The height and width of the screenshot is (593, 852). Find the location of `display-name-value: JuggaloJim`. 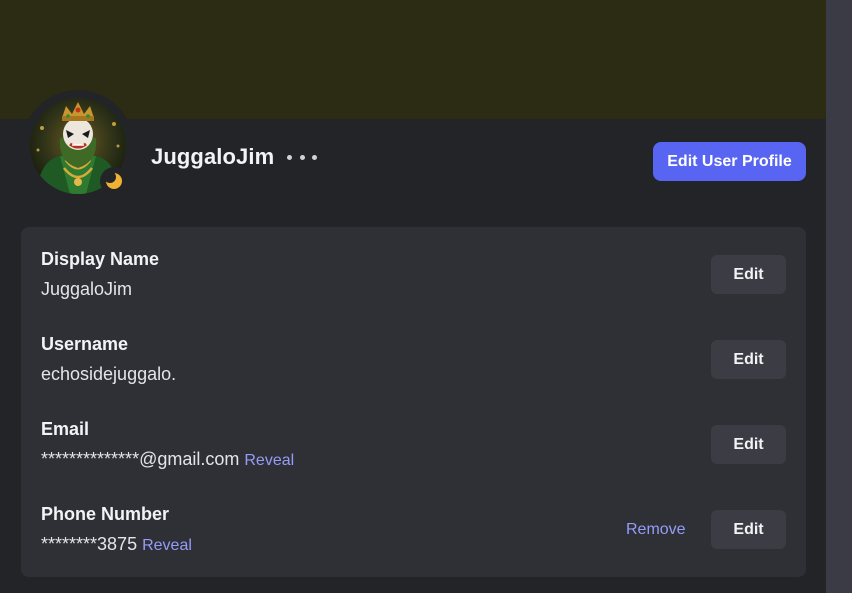

display-name-value: JuggaloJim is located at coordinates (86, 289).